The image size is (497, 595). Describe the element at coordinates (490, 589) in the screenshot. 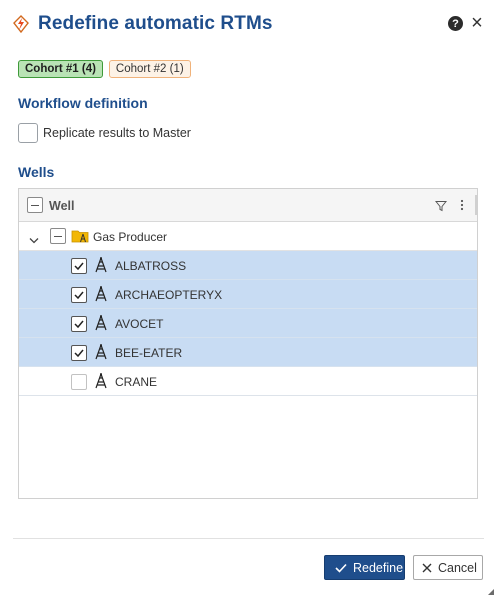

I see `resize-grip-icon` at that location.